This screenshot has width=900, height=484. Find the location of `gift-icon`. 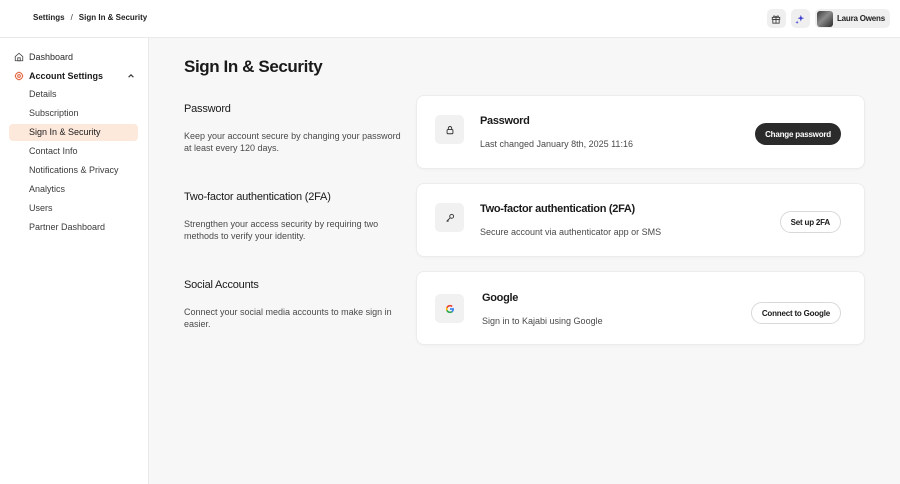

gift-icon is located at coordinates (776, 19).